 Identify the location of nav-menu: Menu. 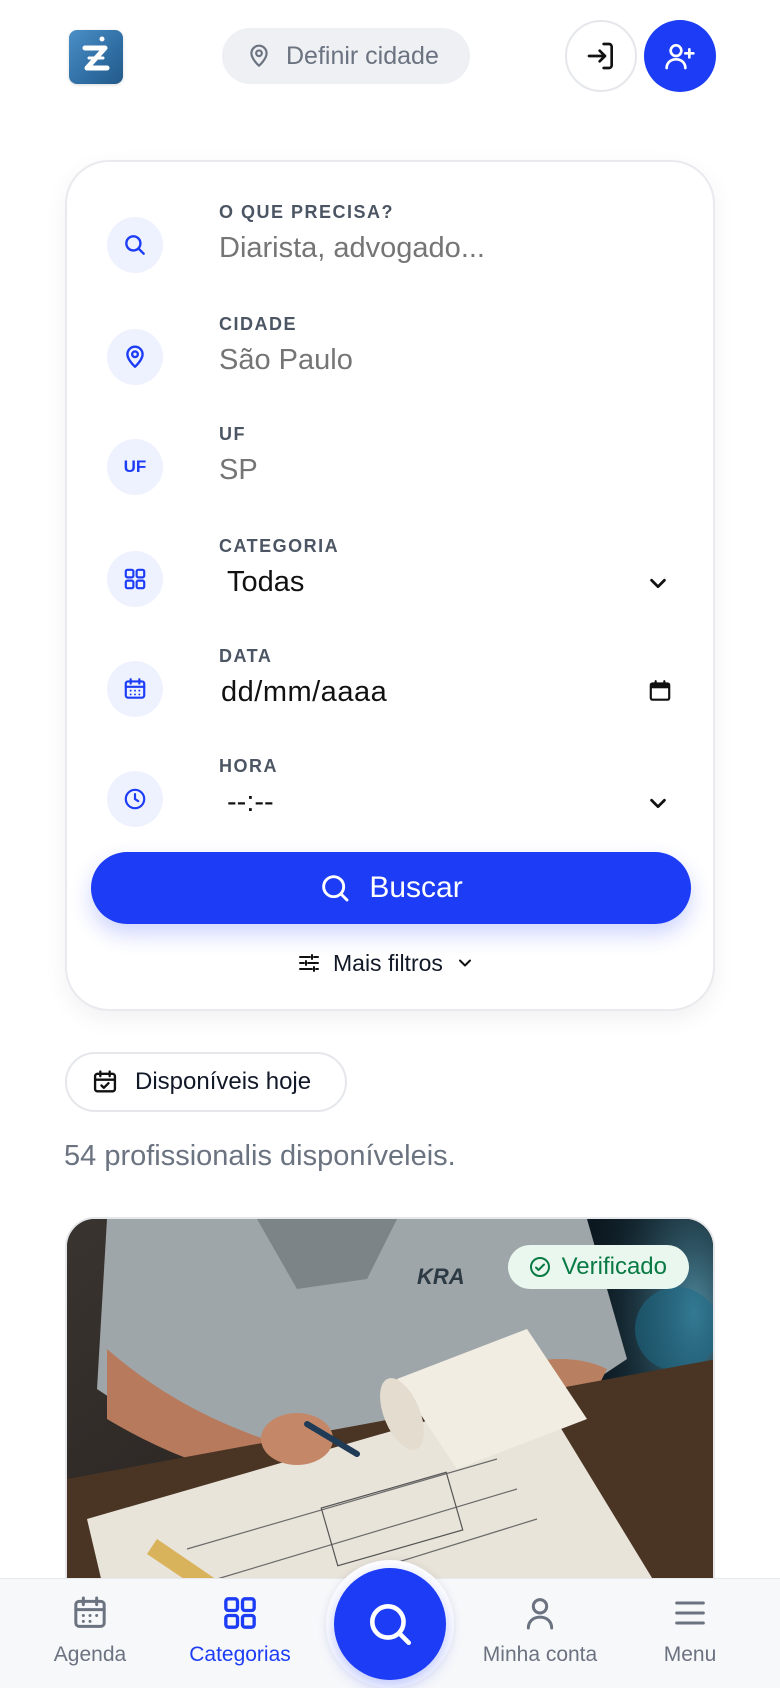
(690, 1634).